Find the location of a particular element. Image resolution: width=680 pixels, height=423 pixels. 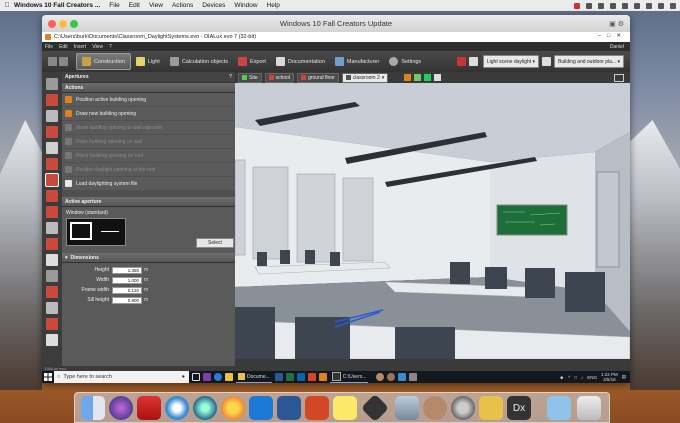

tab-manufacturer: Manufacturer is located at coordinates (357, 61).